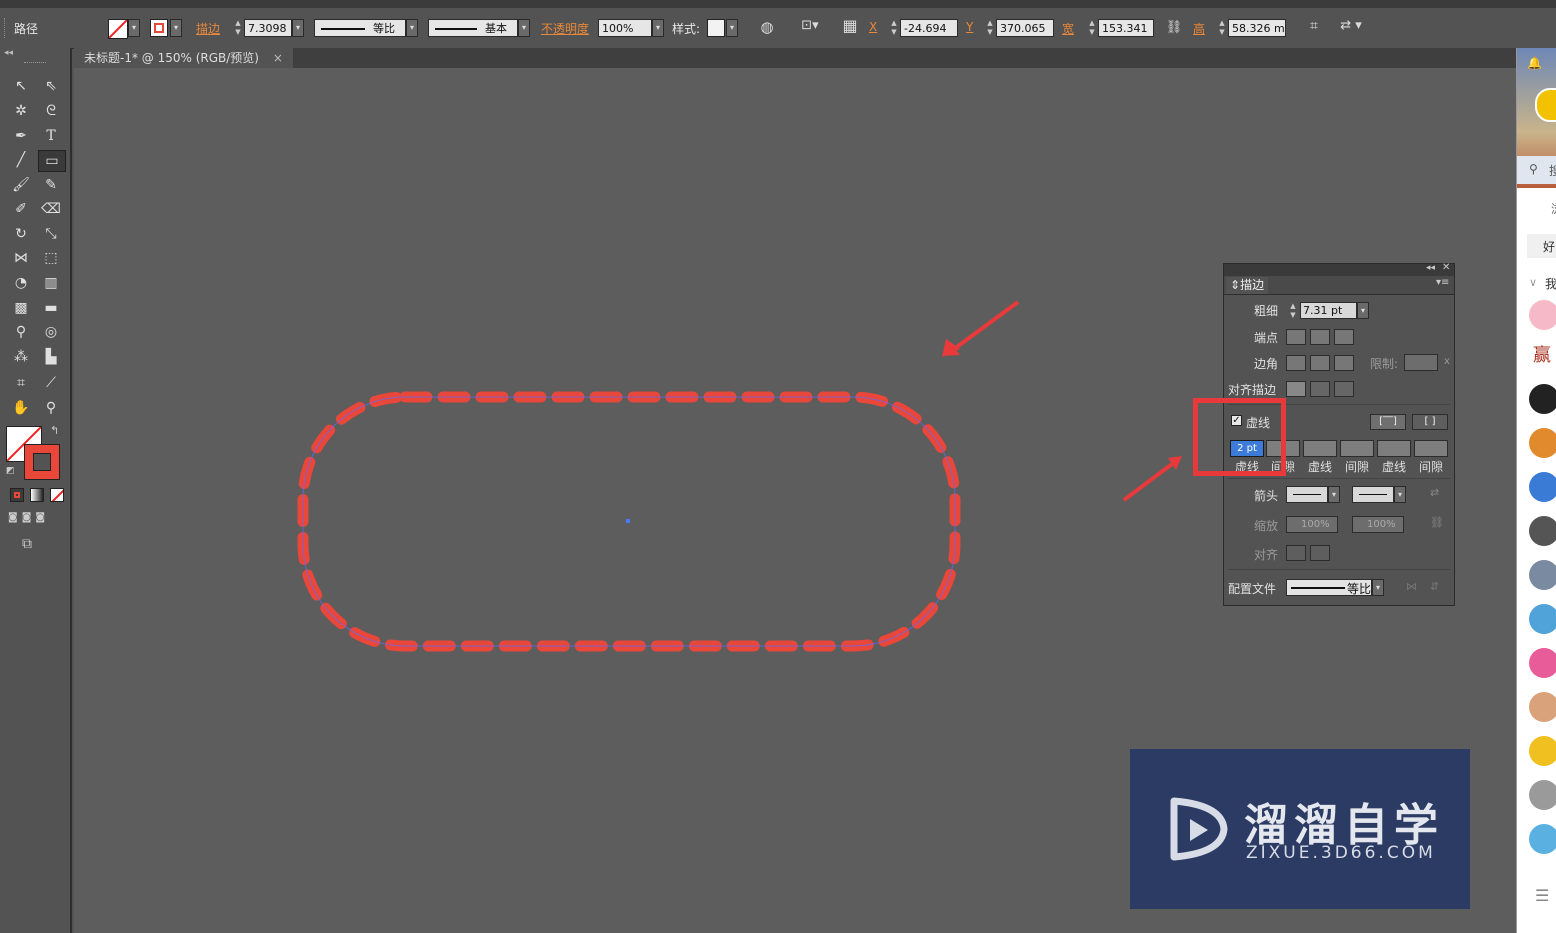  Describe the element at coordinates (1334, 494) in the screenshot. I see `start-arrowhead-dropdown: ▾` at that location.